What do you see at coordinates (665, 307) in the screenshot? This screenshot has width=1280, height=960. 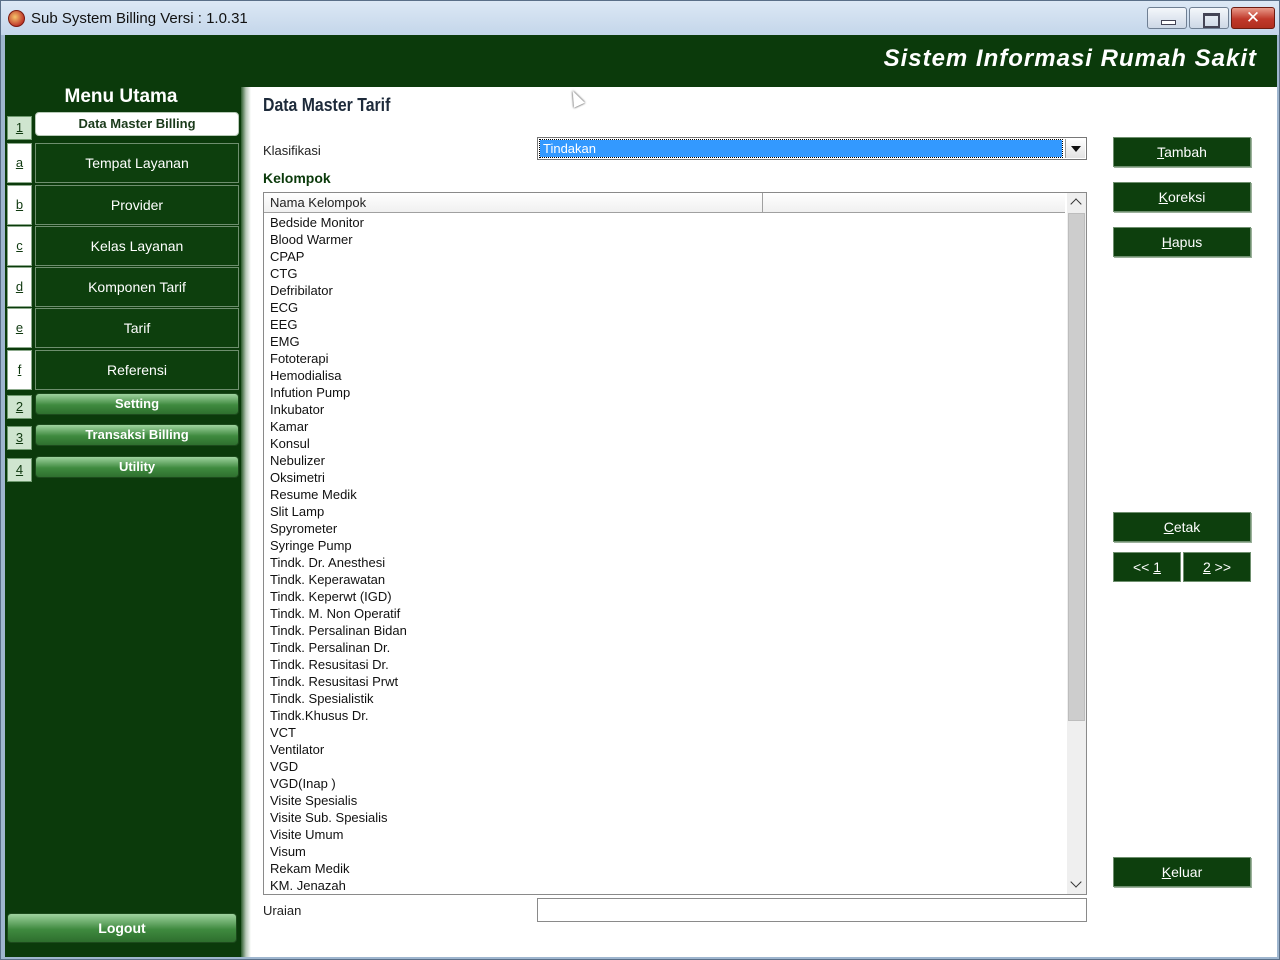 I see `grid-row: ECG` at bounding box center [665, 307].